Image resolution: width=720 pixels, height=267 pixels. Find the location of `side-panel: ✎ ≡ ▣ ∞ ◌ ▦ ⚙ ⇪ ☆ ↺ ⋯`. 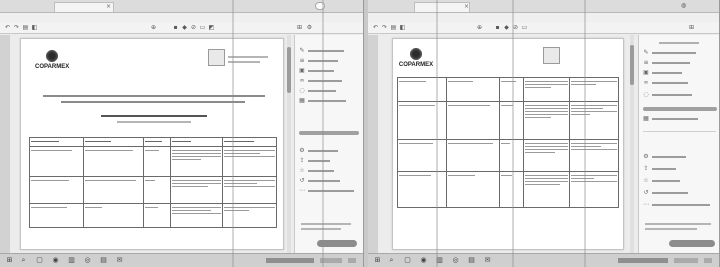

side-panel: ✎ ≡ ▣ ∞ ◌ ▦ ⚙ ⇪ ☆ ↺ ⋯ is located at coordinates (328, 144).